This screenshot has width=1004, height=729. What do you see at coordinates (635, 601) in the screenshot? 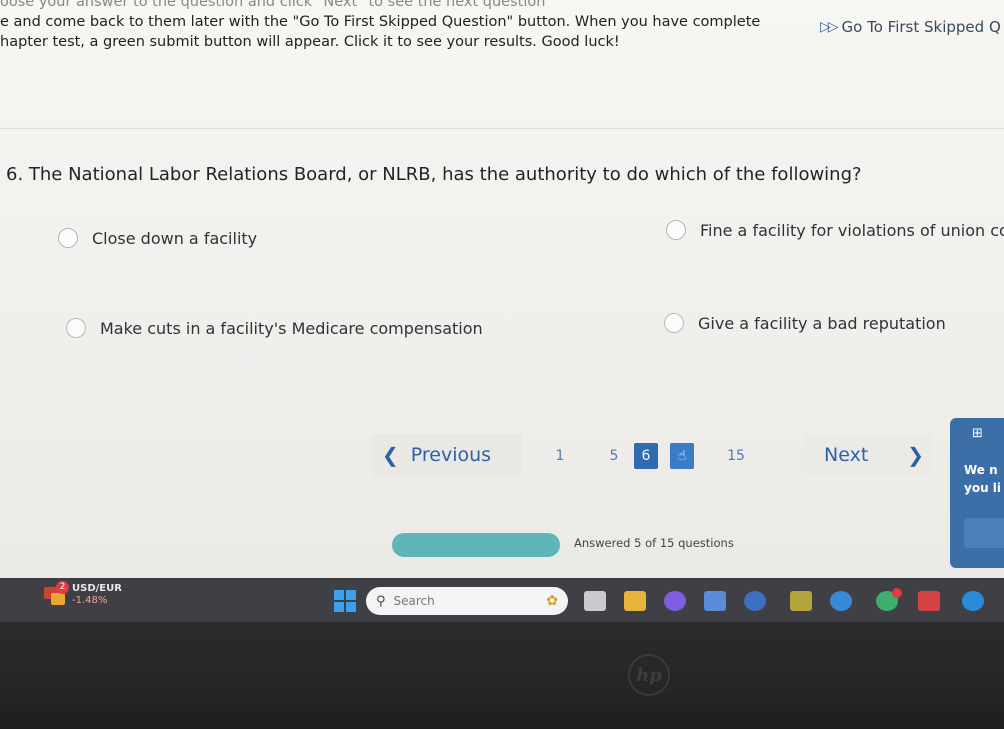
I see `folder-icon` at bounding box center [635, 601].